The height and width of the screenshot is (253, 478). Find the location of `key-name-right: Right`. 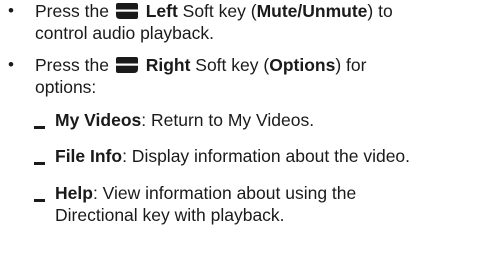

key-name-right: Right is located at coordinates (168, 65).